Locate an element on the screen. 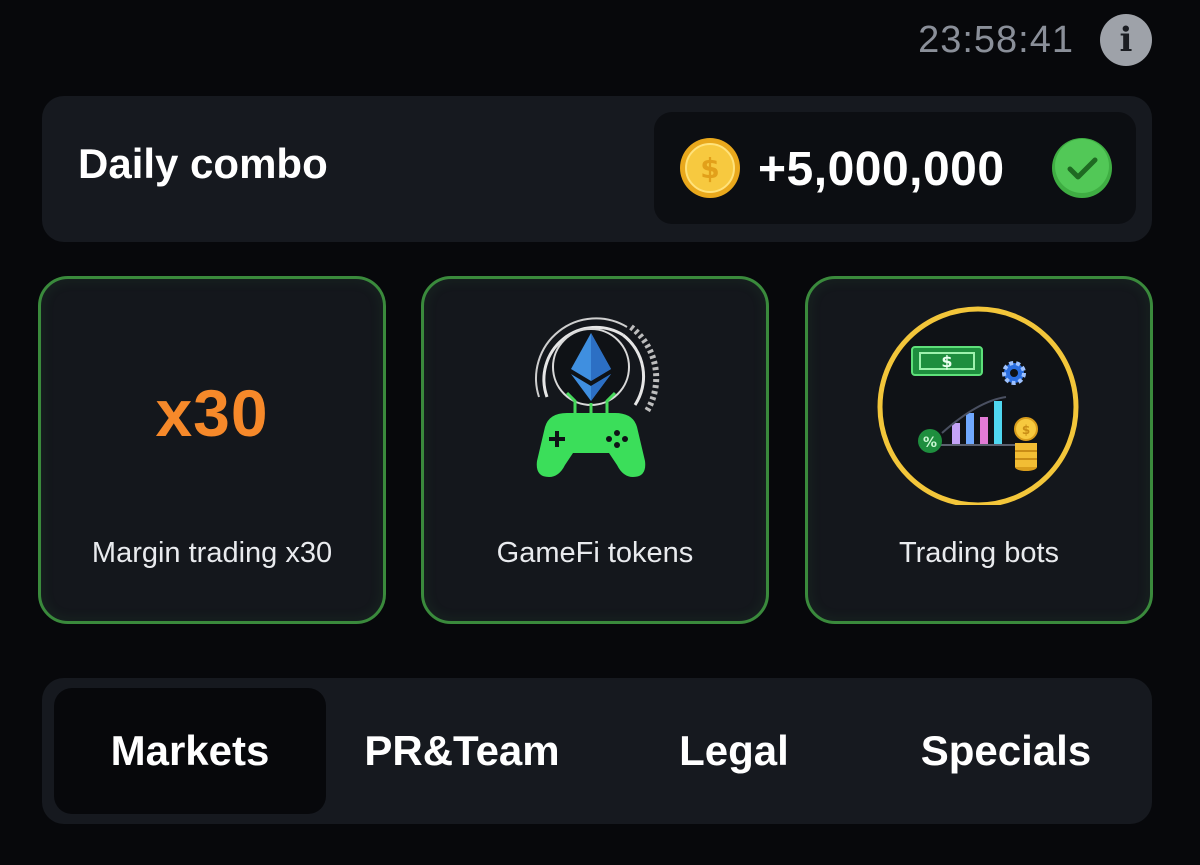  card-trading-bots: $ % $ Trading bots is located at coordinates (979, 450).